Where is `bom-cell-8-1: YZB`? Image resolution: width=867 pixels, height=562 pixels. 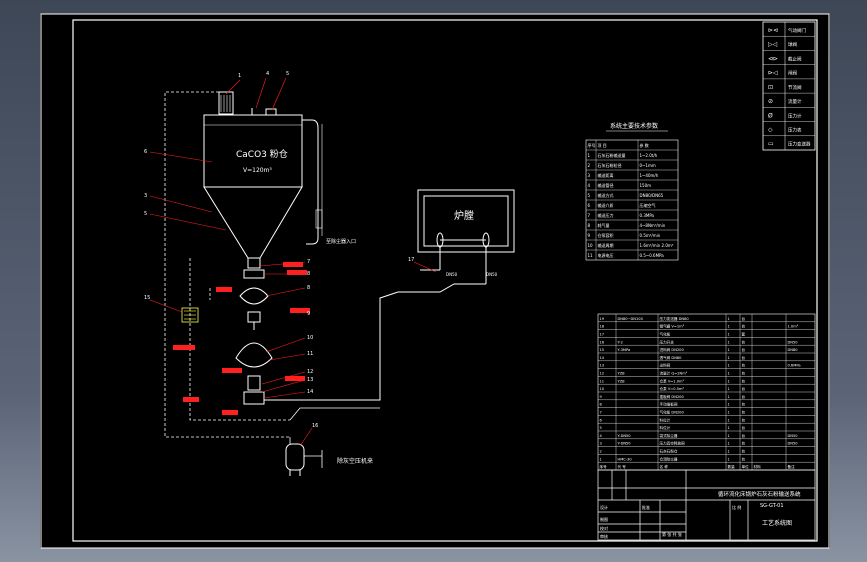 bom-cell-8-1: YZB is located at coordinates (622, 381).